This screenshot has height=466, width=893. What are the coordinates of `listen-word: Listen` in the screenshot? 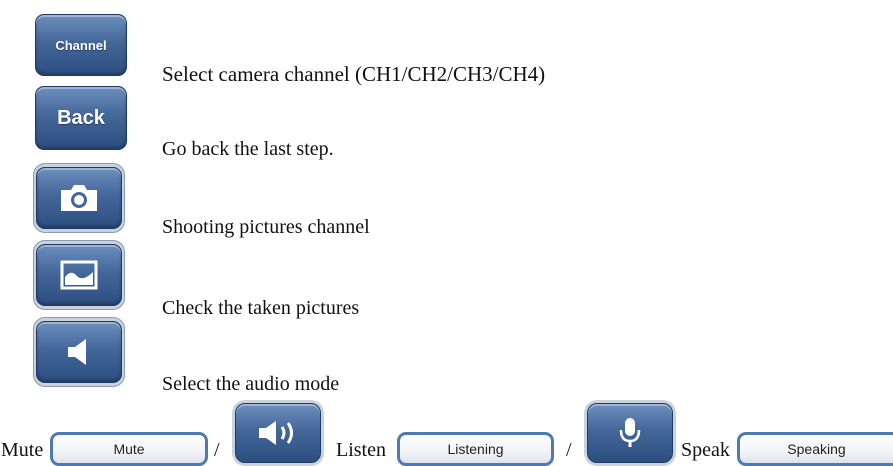 It's located at (361, 450).